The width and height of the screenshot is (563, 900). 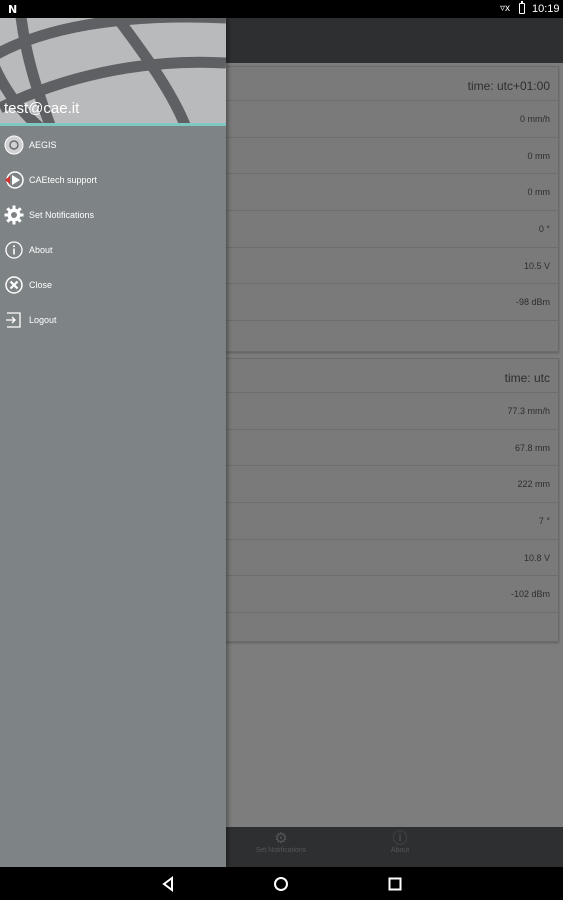 What do you see at coordinates (387, 411) in the screenshot?
I see `reading-row-rain-rate: 77.3 mm/h` at bounding box center [387, 411].